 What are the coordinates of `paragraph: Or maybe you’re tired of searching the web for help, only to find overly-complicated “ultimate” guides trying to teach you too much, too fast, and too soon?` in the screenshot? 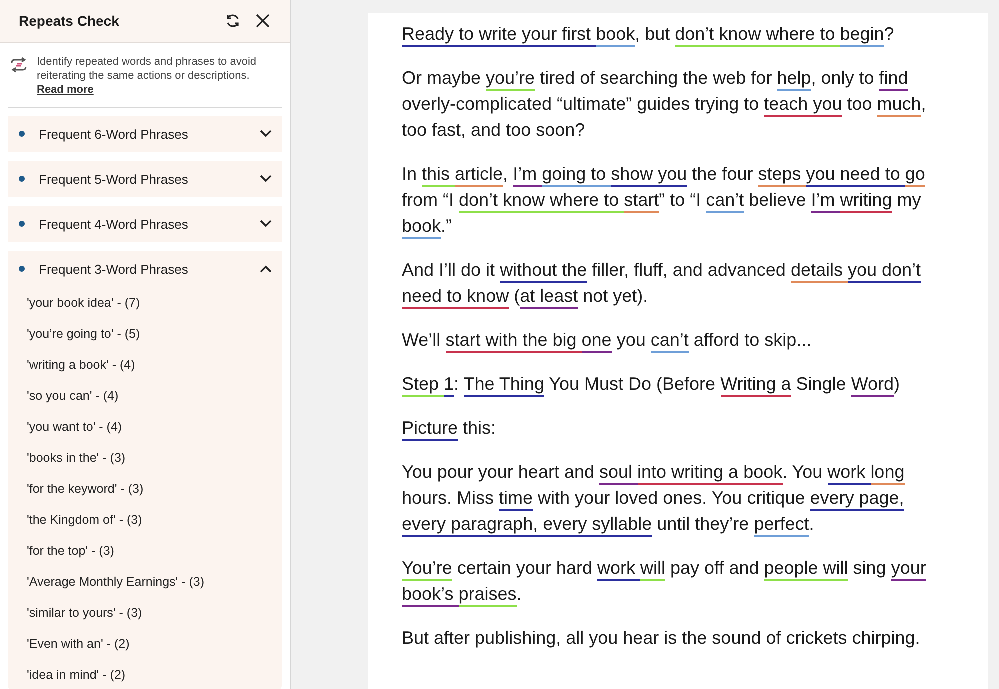 It's located at (665, 104).